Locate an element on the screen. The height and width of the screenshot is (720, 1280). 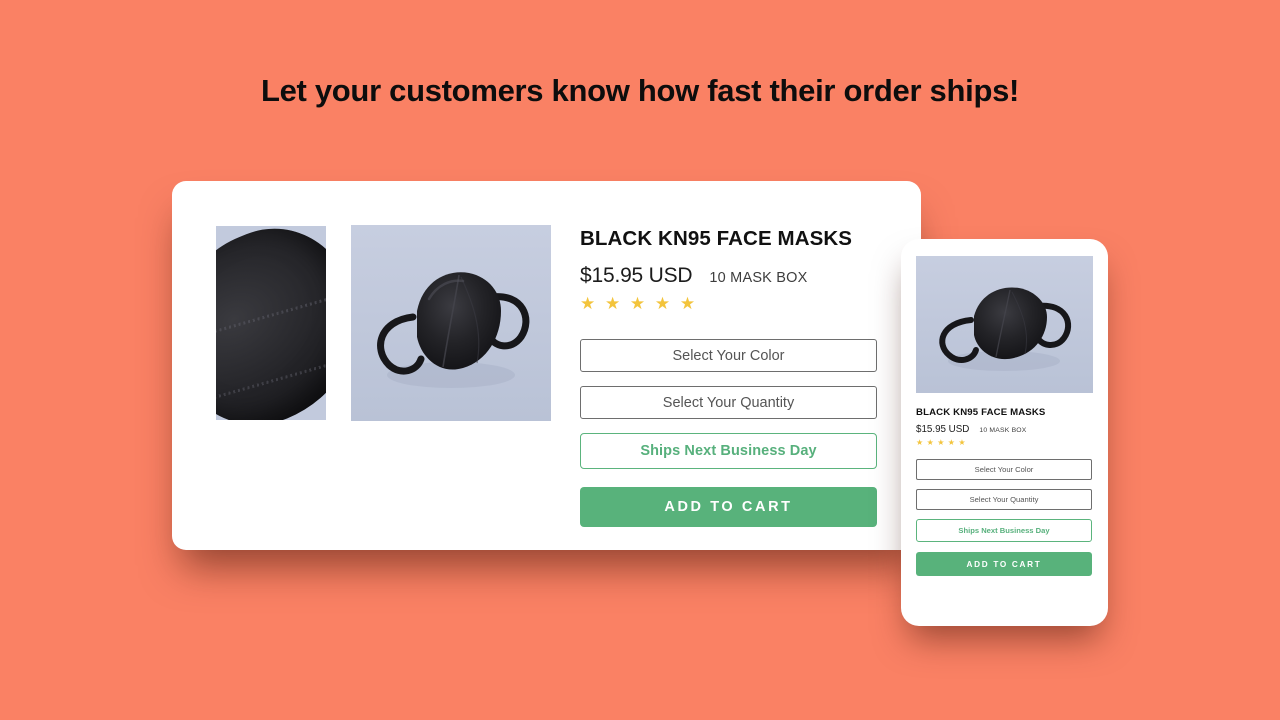
product-image-closeup is located at coordinates (271, 323).